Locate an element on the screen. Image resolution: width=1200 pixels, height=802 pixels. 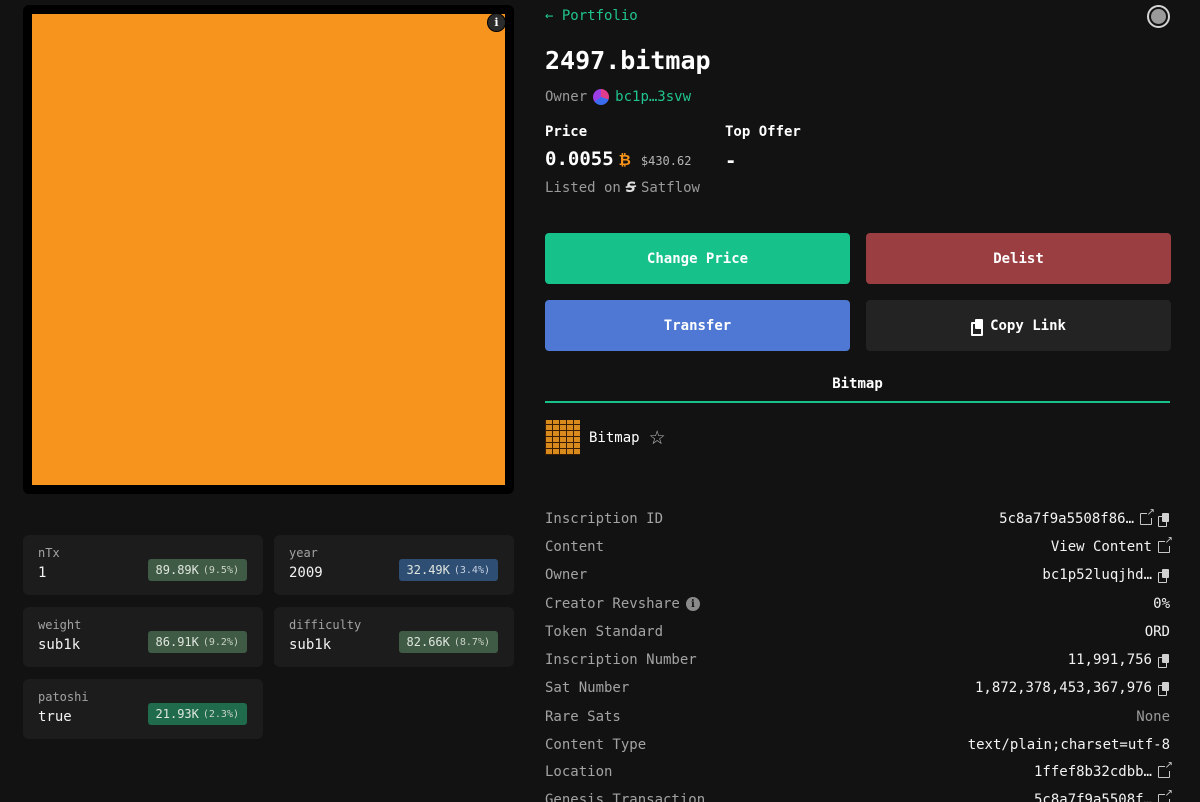
satflow-icon: Ꞩ is located at coordinates (630, 188).